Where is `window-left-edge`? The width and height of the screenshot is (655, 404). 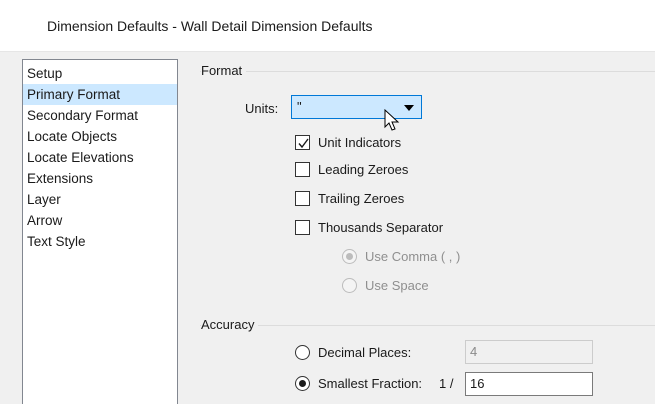
window-left-edge is located at coordinates (4, 228).